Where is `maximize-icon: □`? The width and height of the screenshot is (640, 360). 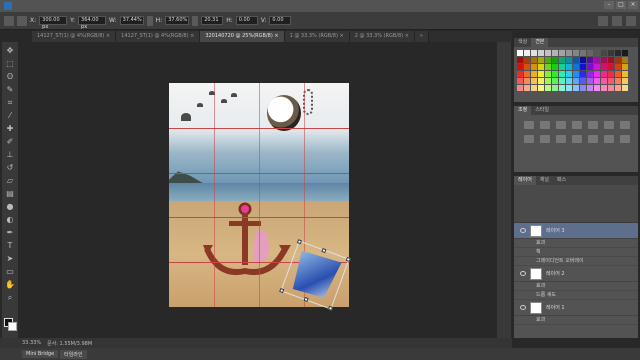 maximize-icon: □ is located at coordinates (621, 5).